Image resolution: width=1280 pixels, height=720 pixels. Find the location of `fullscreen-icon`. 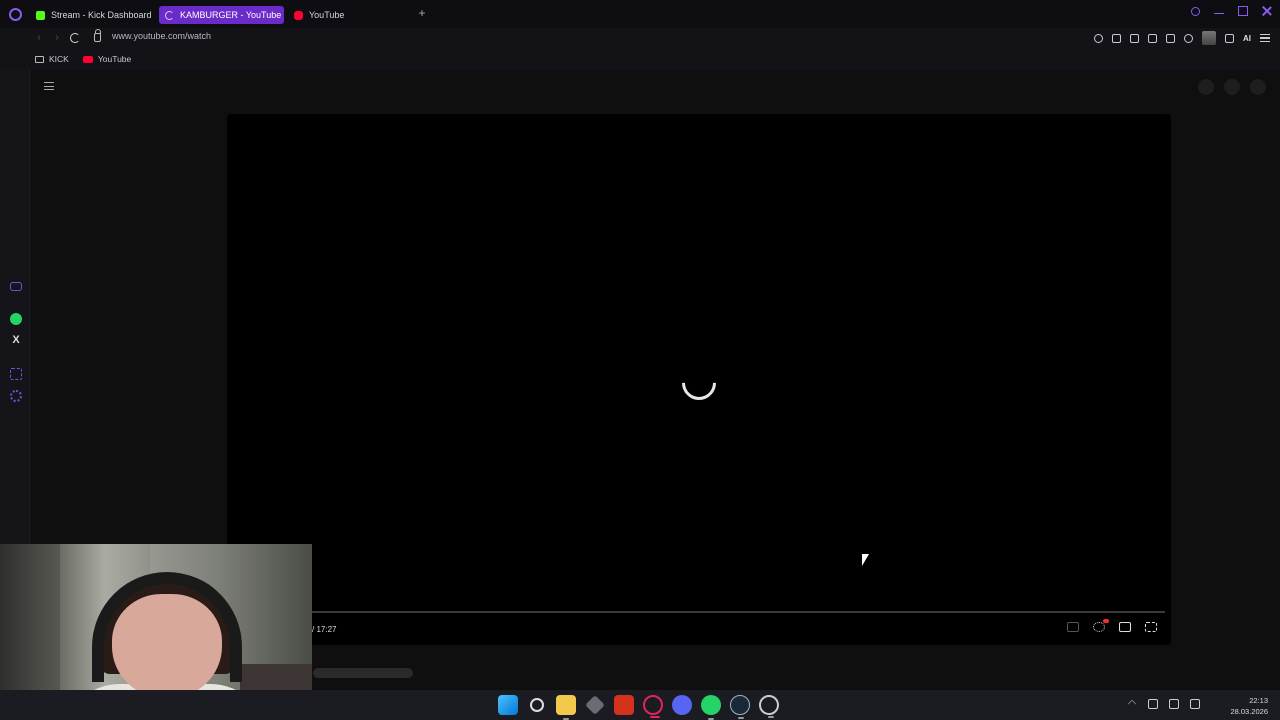

fullscreen-icon is located at coordinates (1151, 627).